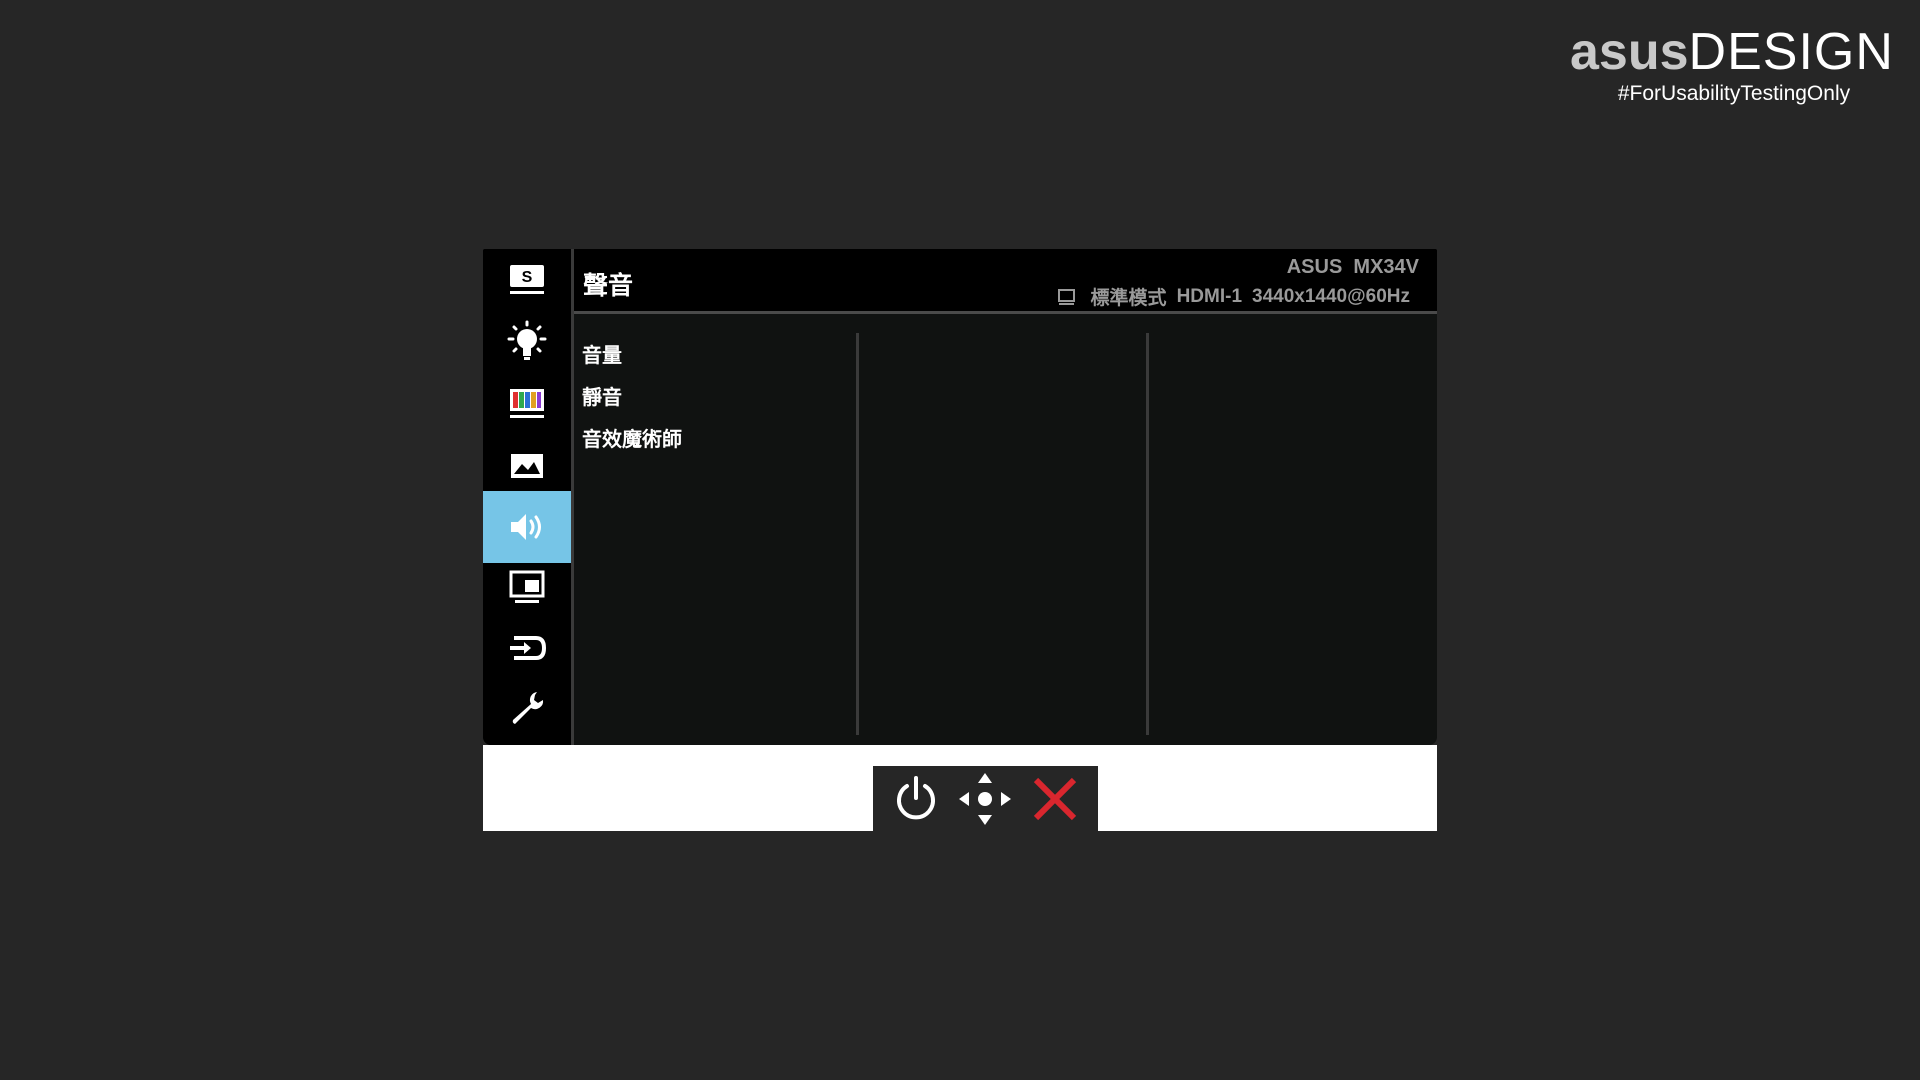 Image resolution: width=1920 pixels, height=1080 pixels. What do you see at coordinates (632, 446) in the screenshot?
I see `menu-item-sound-wizard: 音效魔術師` at bounding box center [632, 446].